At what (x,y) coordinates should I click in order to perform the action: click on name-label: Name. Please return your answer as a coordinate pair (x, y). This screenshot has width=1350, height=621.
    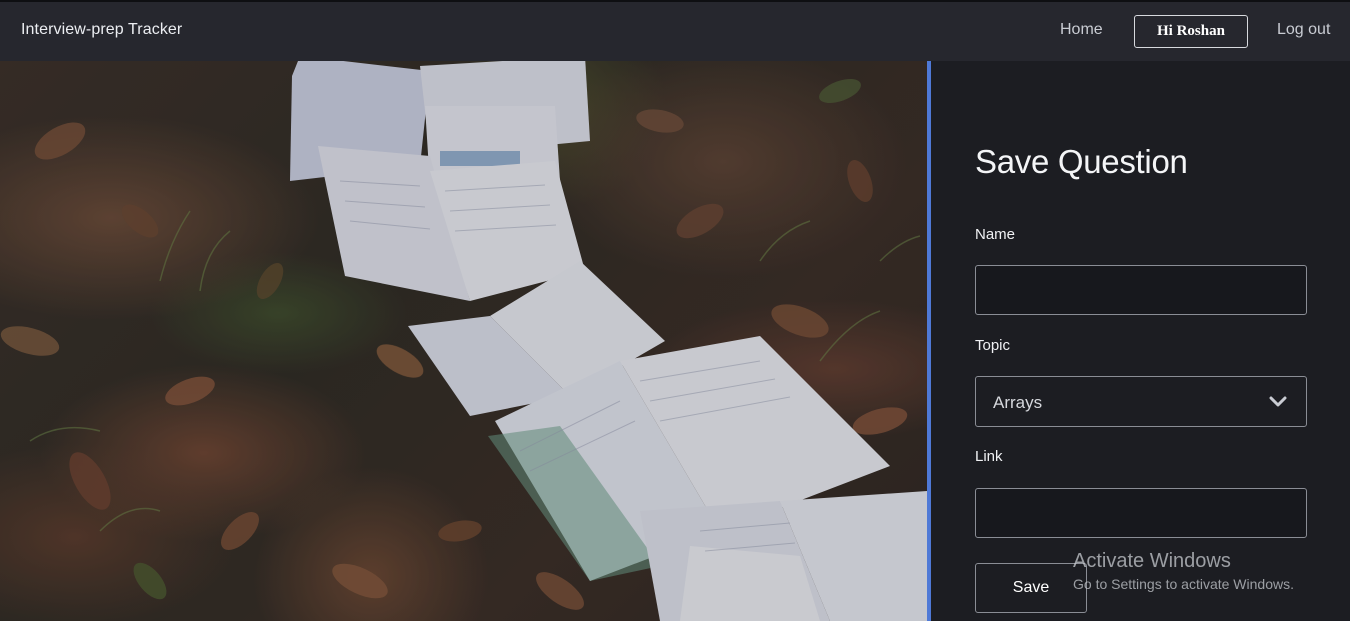
    Looking at the image, I should click on (995, 234).